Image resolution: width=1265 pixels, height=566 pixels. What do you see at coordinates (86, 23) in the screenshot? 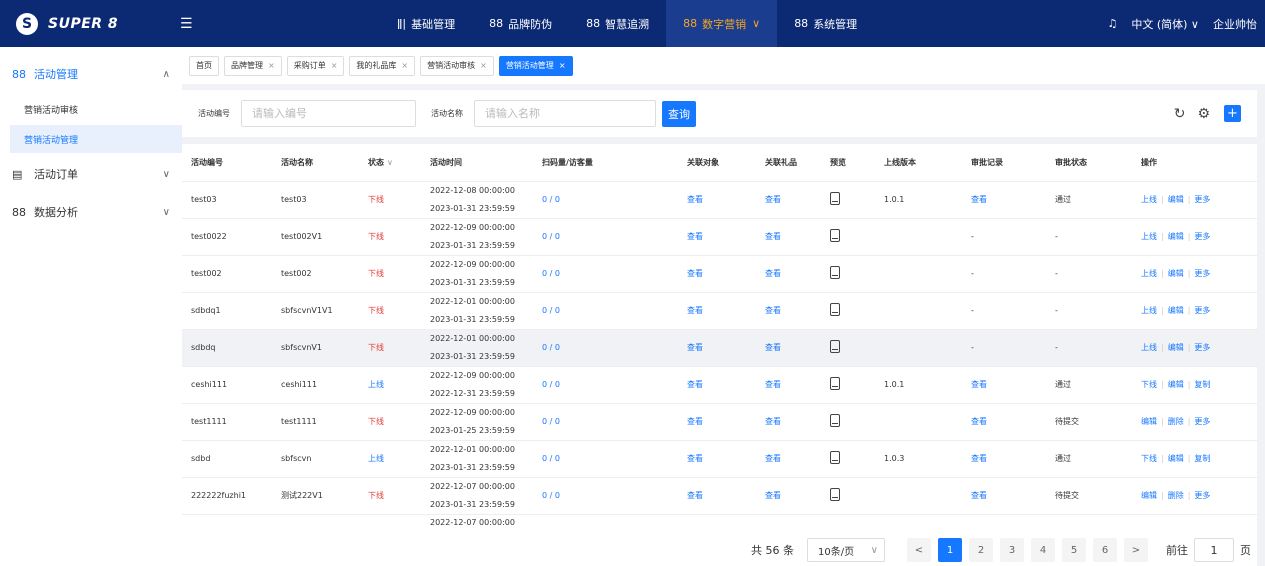
I see `logo: S SUPER 8` at bounding box center [86, 23].